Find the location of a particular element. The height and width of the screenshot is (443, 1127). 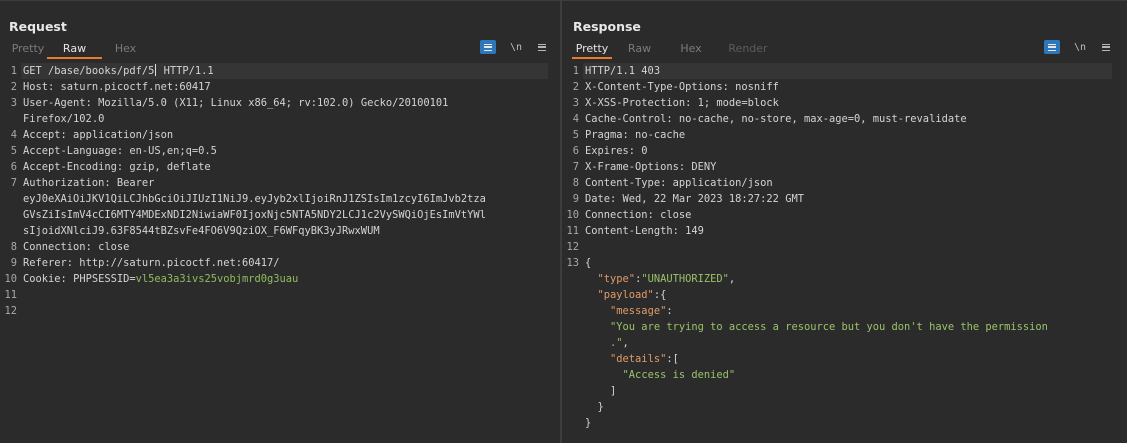

code-text: "Access is denied" is located at coordinates (660, 375).